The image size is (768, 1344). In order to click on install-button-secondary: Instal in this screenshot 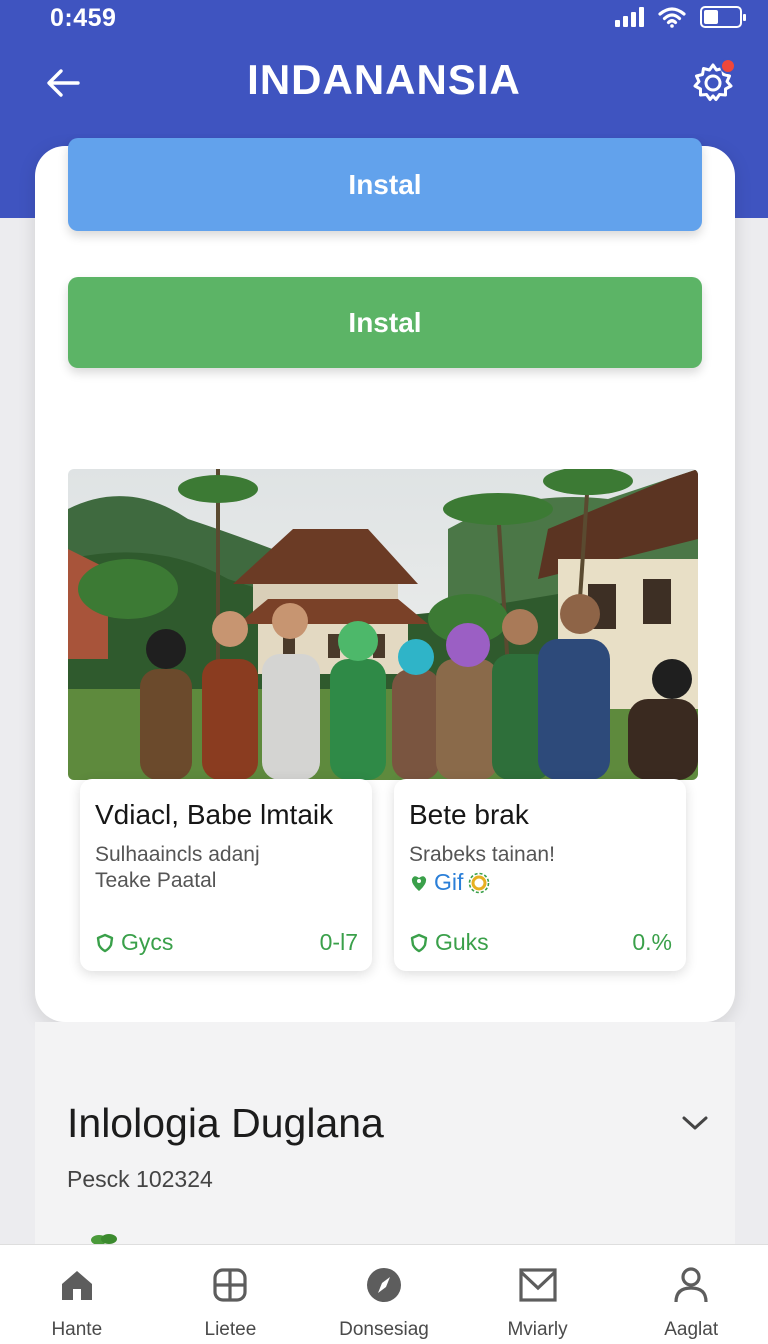, I will do `click(385, 322)`.